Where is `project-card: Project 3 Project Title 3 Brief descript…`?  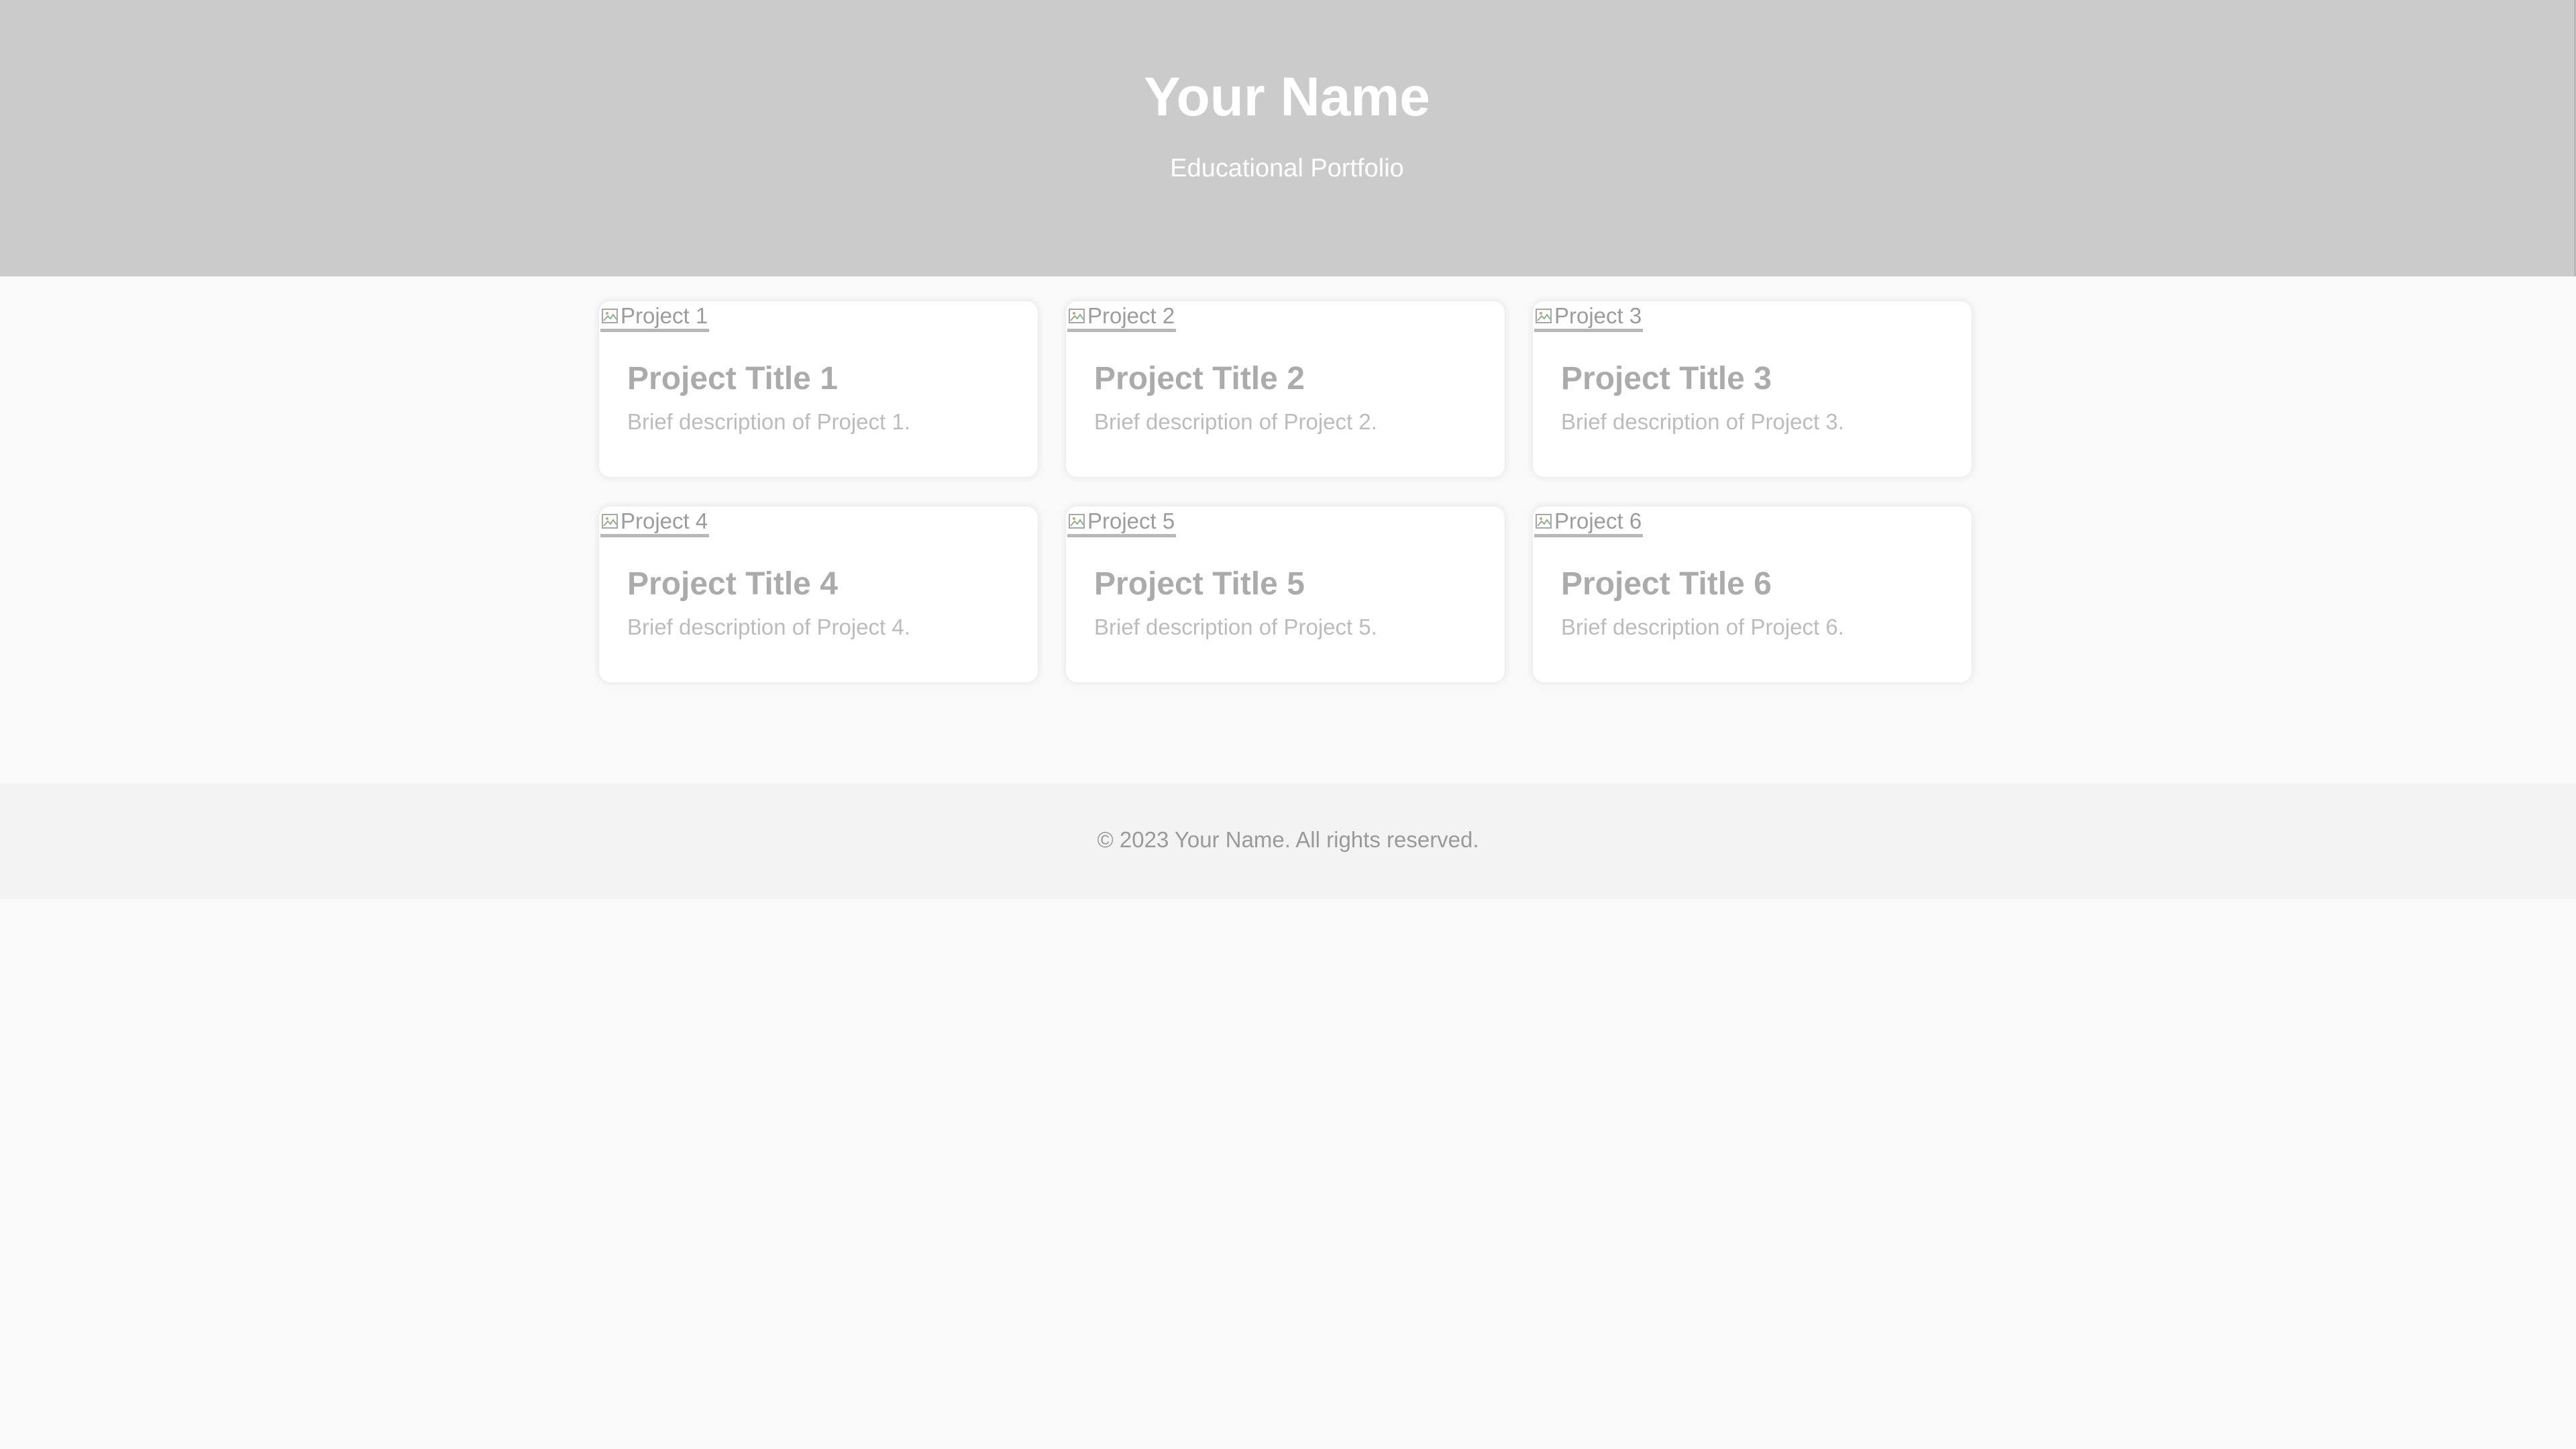
project-card: Project 3 Project Title 3 Brief descript… is located at coordinates (1752, 389).